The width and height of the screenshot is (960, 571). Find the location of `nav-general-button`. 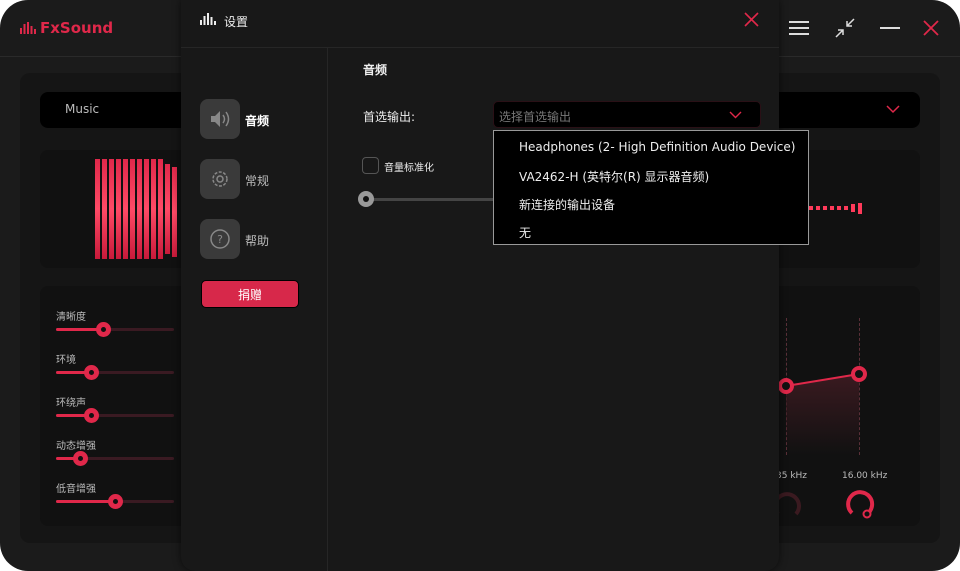

nav-general-button is located at coordinates (220, 179).